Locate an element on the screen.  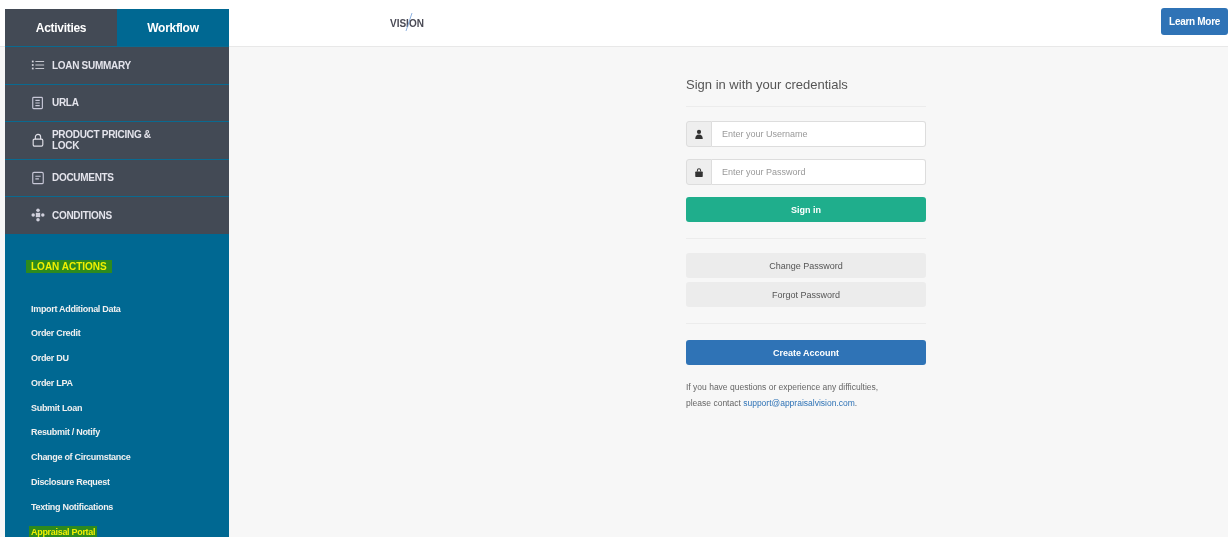
diamond-nodes-icon is located at coordinates (38, 215).